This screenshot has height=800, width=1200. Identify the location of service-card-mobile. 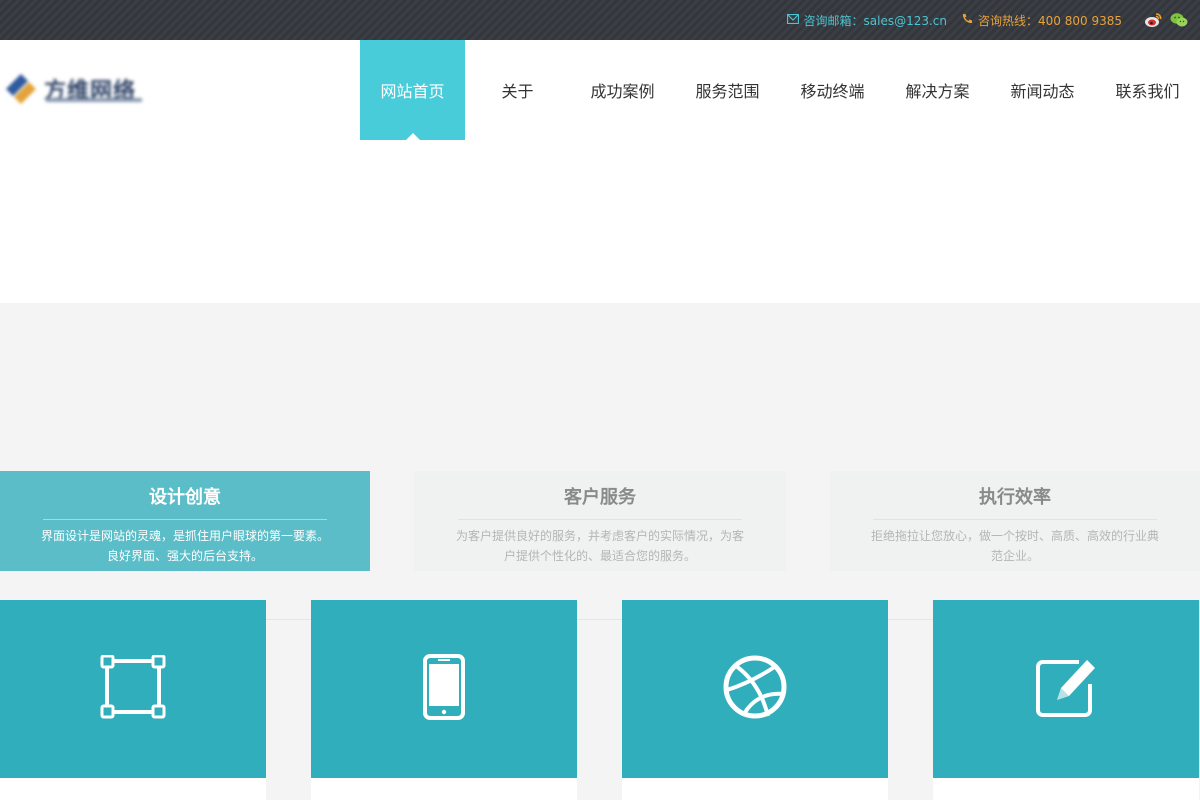
(444, 689).